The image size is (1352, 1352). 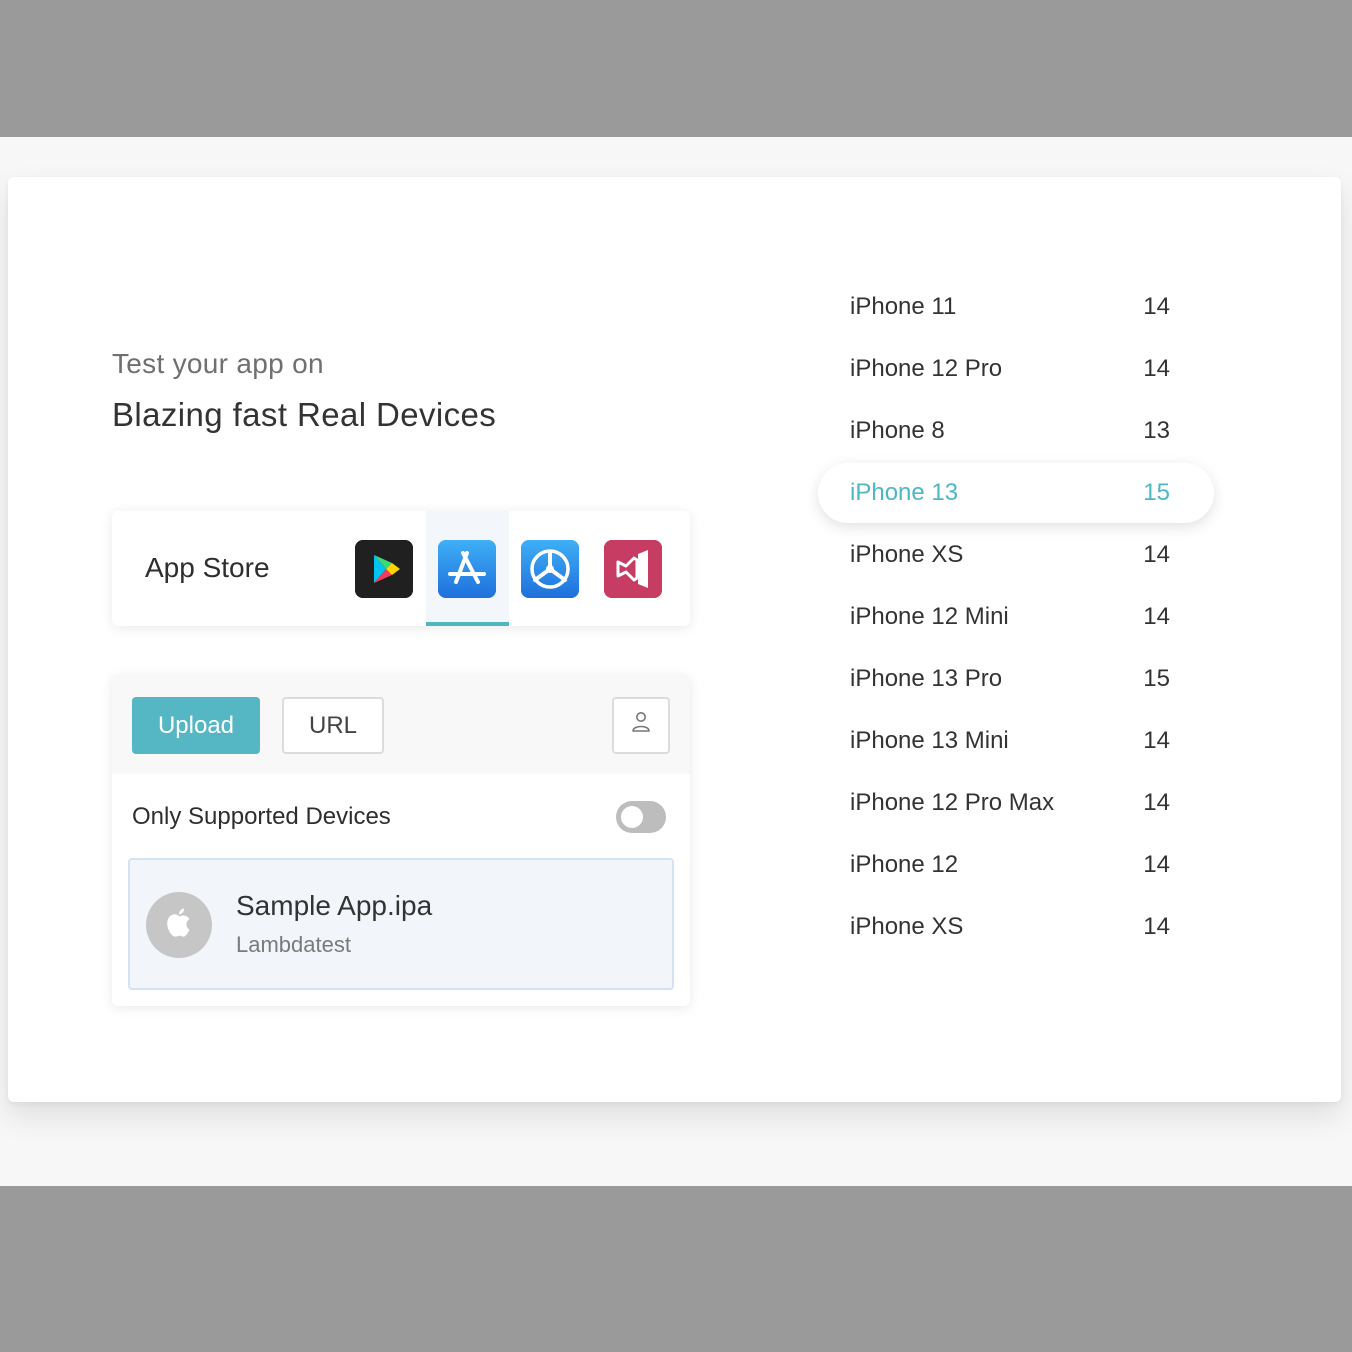 What do you see at coordinates (333, 725) in the screenshot?
I see `url-button: URL` at bounding box center [333, 725].